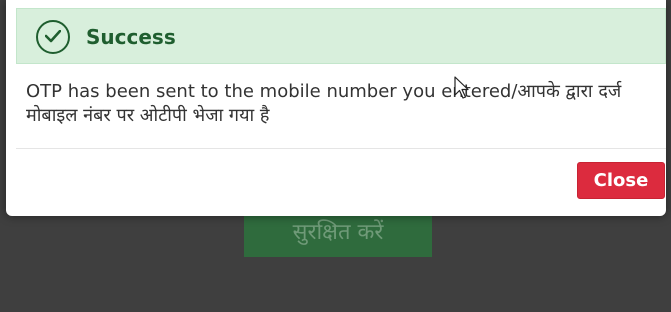 The image size is (671, 312). Describe the element at coordinates (131, 37) in the screenshot. I see `modal-title: Success` at that location.